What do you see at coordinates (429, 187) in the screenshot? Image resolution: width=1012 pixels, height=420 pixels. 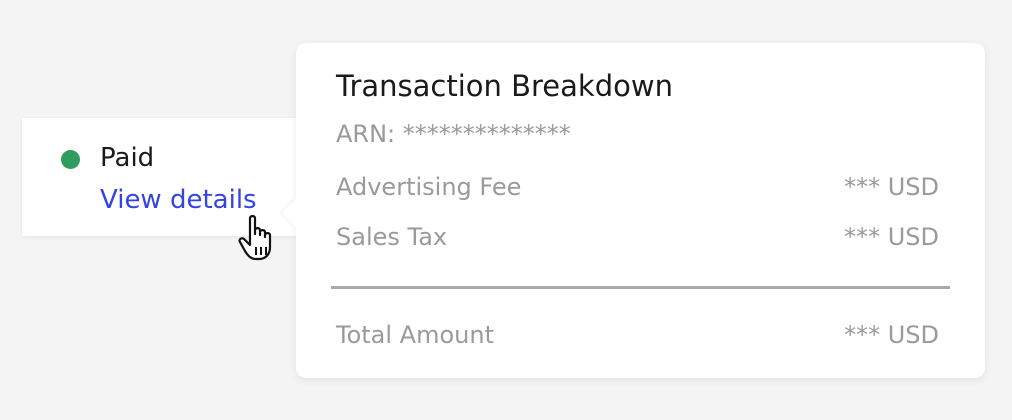 I see `row-label: Advertising Fee` at bounding box center [429, 187].